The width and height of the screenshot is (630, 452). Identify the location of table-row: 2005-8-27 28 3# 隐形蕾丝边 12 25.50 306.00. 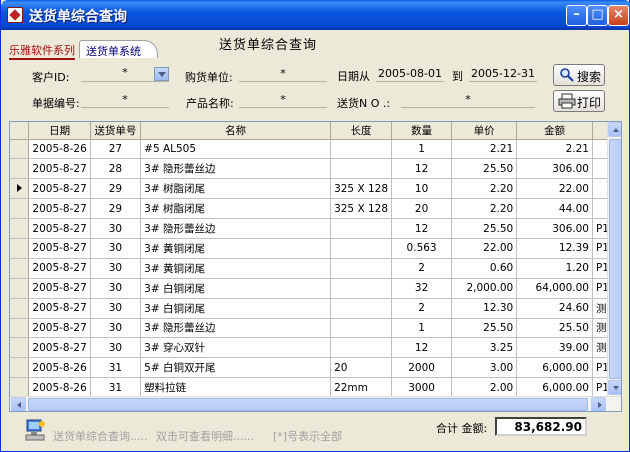
(315, 169).